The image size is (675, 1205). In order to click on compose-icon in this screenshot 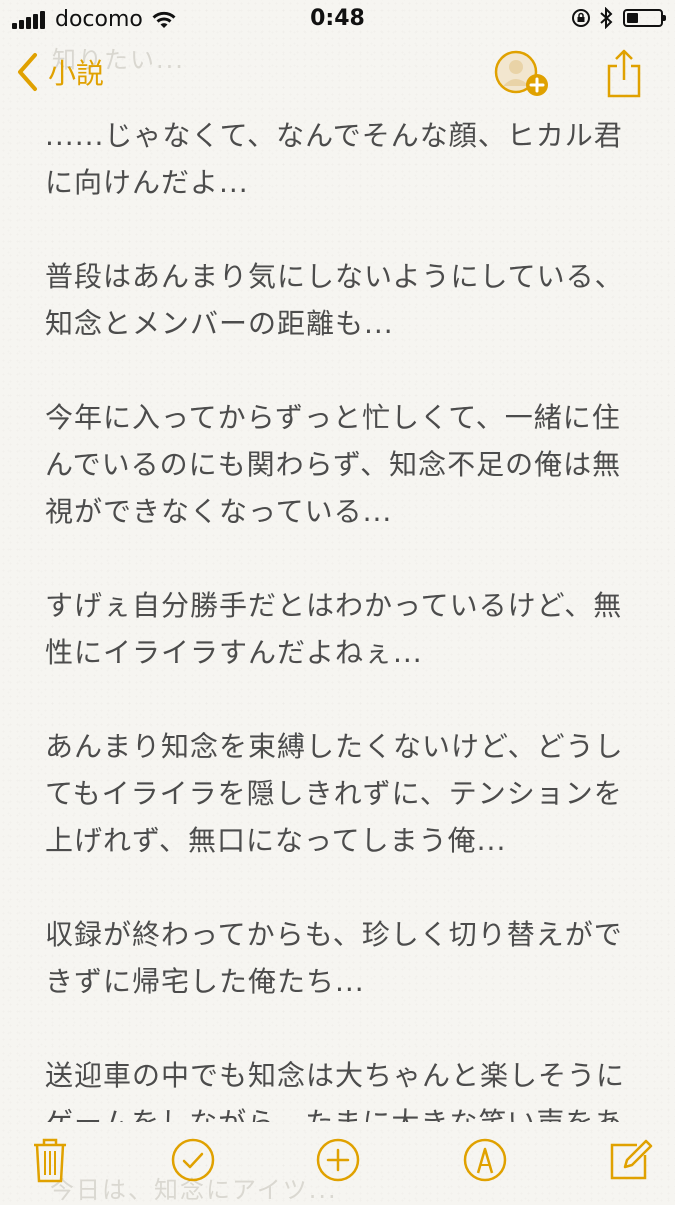, I will do `click(631, 1159)`.